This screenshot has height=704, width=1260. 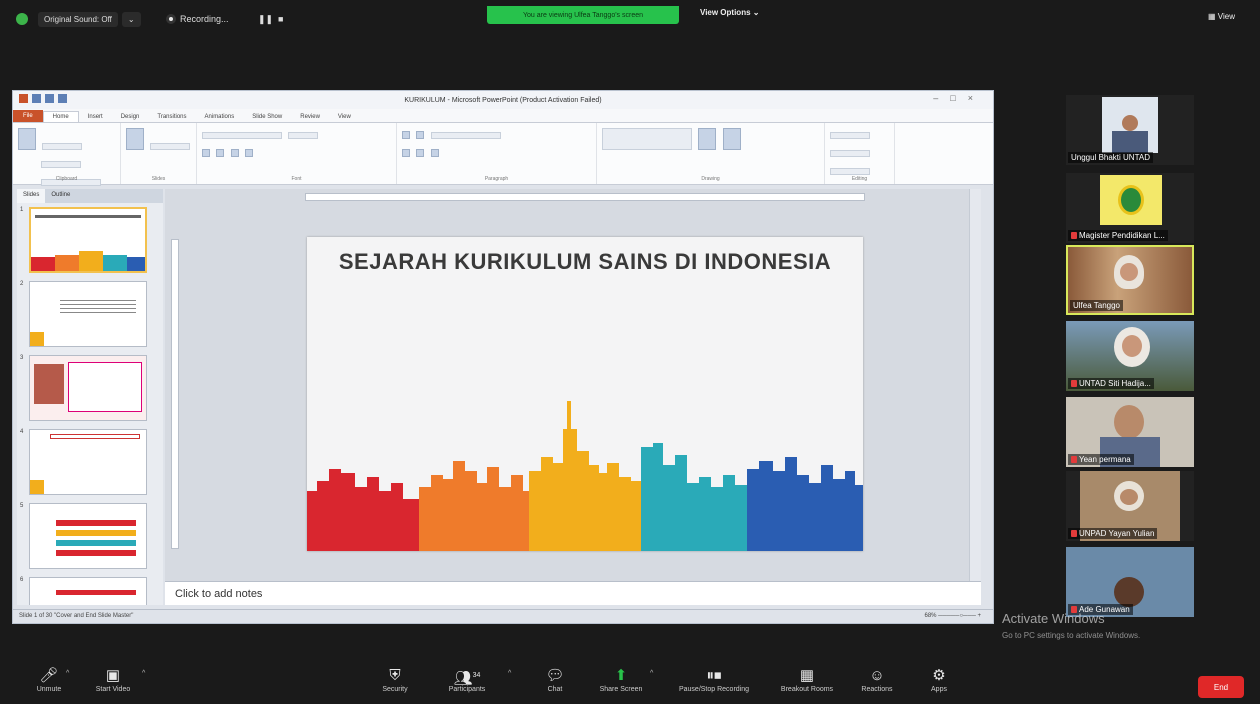 I want to click on end-label: End, so click(x=1221, y=687).